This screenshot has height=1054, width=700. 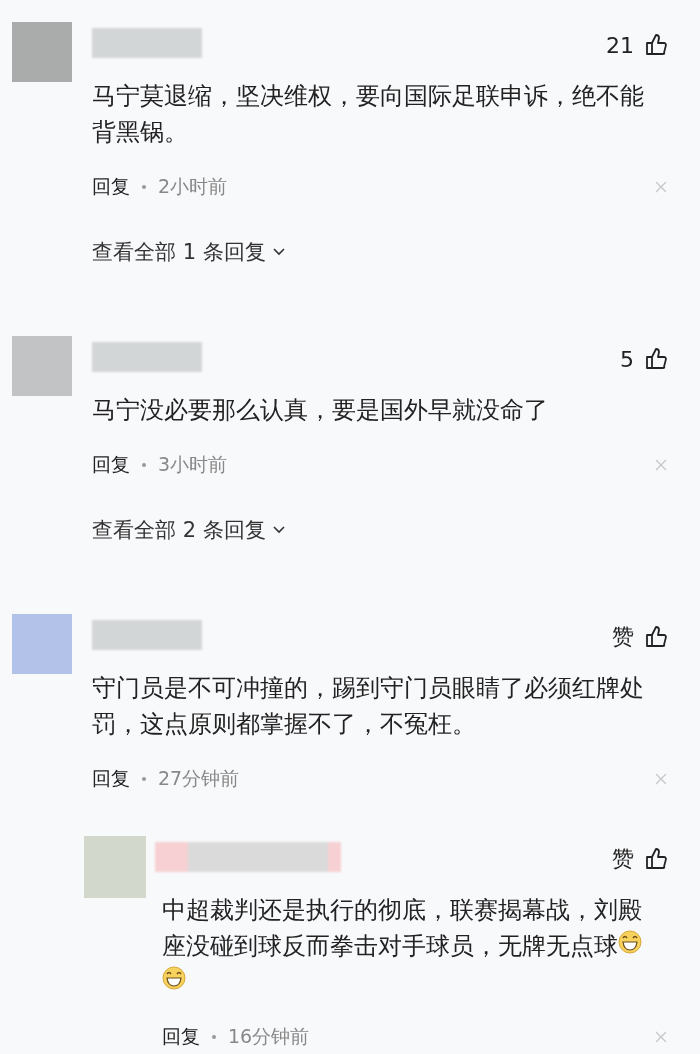 What do you see at coordinates (199, 778) in the screenshot?
I see `timestamp: 27分钟前` at bounding box center [199, 778].